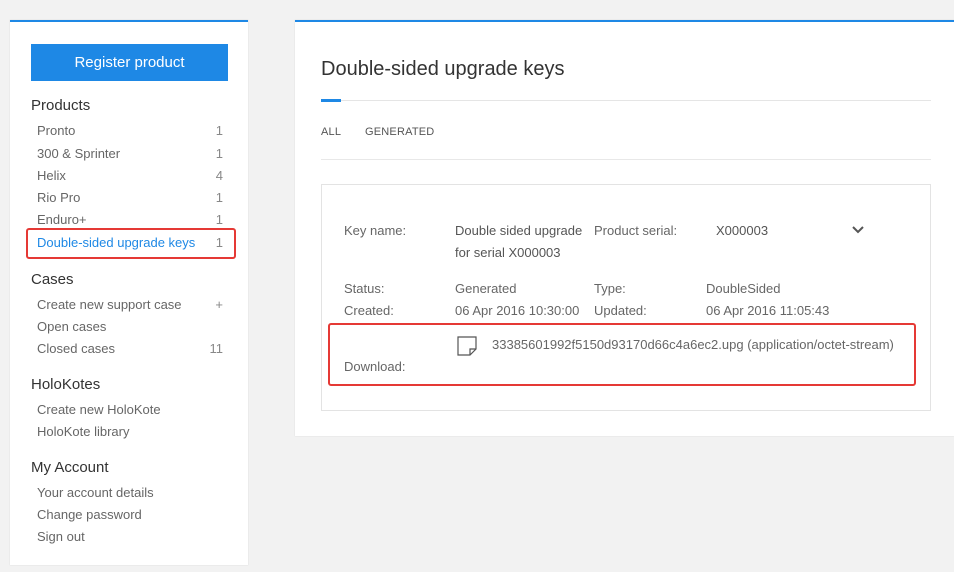 Image resolution: width=954 pixels, height=572 pixels. What do you see at coordinates (52, 279) in the screenshot?
I see `section-title-cases: Cases` at bounding box center [52, 279].